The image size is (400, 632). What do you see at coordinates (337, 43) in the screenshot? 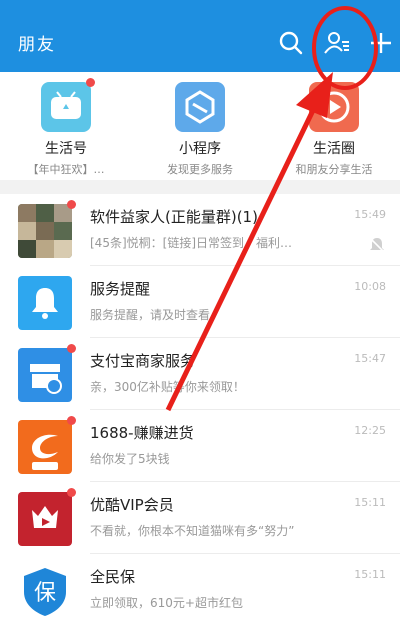
I see `add-friends-contacts-icon` at bounding box center [337, 43].